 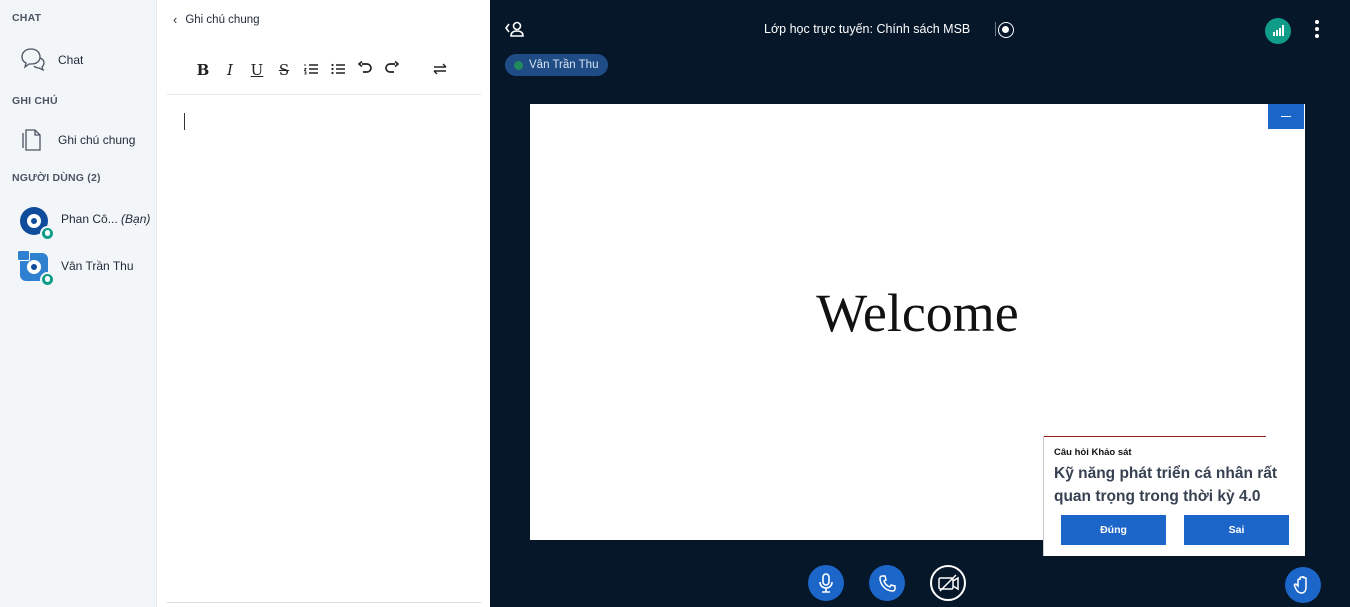 I want to click on meeting-title: Lớp học trực tuyến: Chính sách MSB, so click(x=867, y=29).